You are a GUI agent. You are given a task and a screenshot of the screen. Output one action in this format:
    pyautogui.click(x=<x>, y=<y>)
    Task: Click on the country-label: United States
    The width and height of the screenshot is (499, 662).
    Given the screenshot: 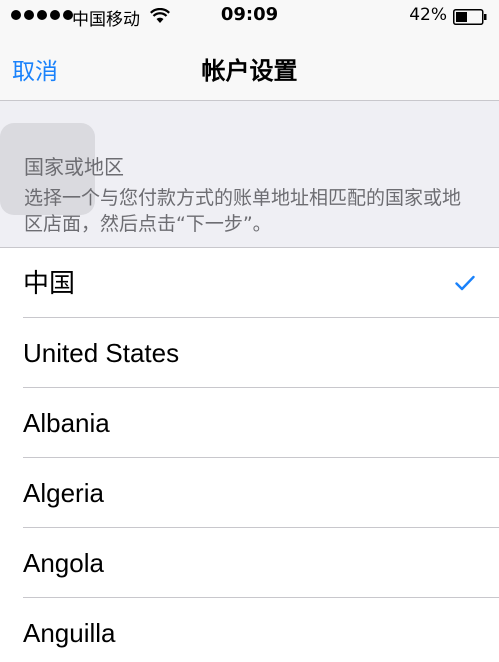 What is the action you would take?
    pyautogui.click(x=101, y=353)
    